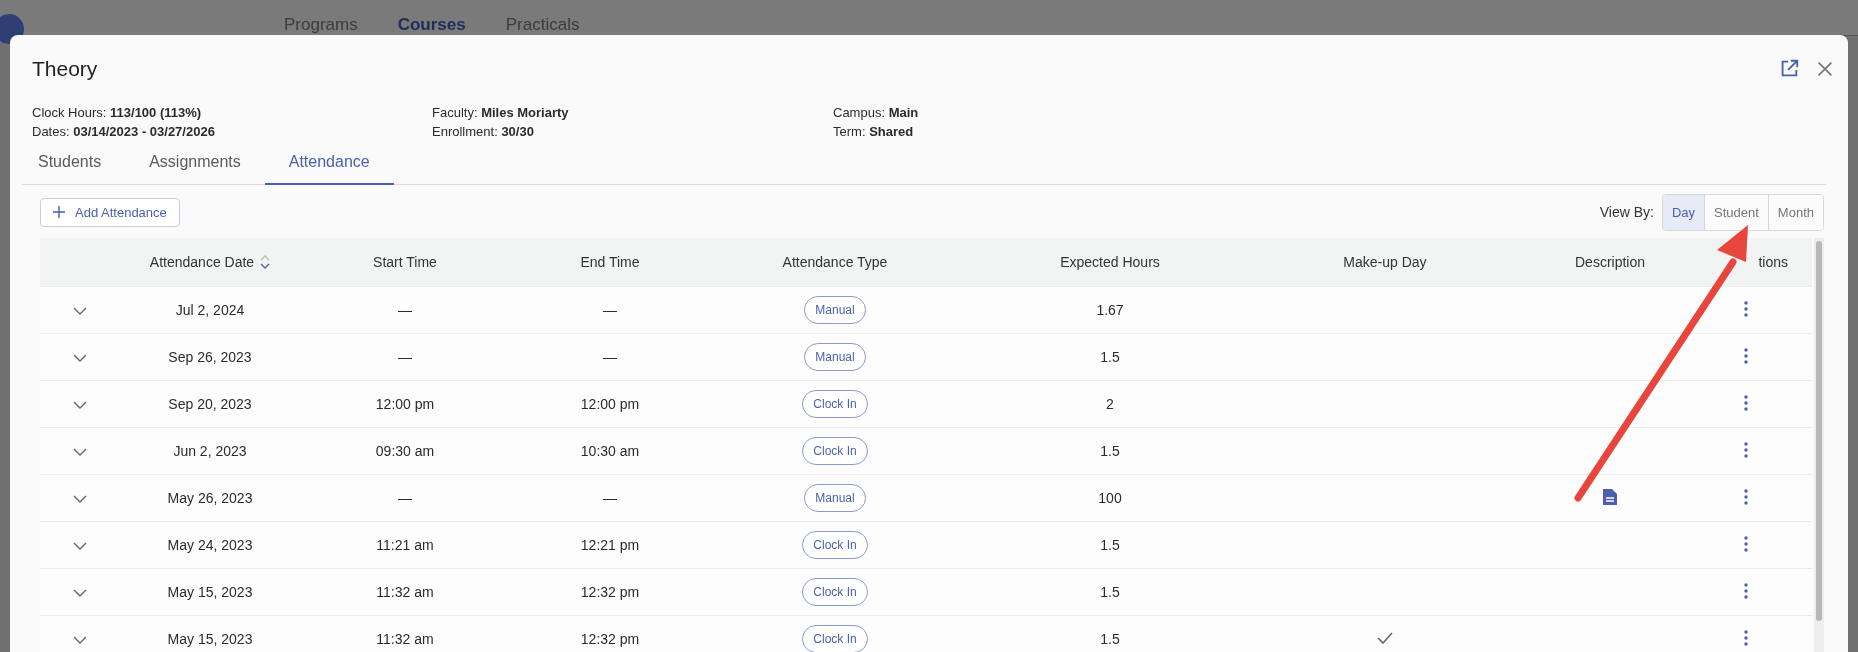  Describe the element at coordinates (610, 262) in the screenshot. I see `column-header: End Time` at that location.